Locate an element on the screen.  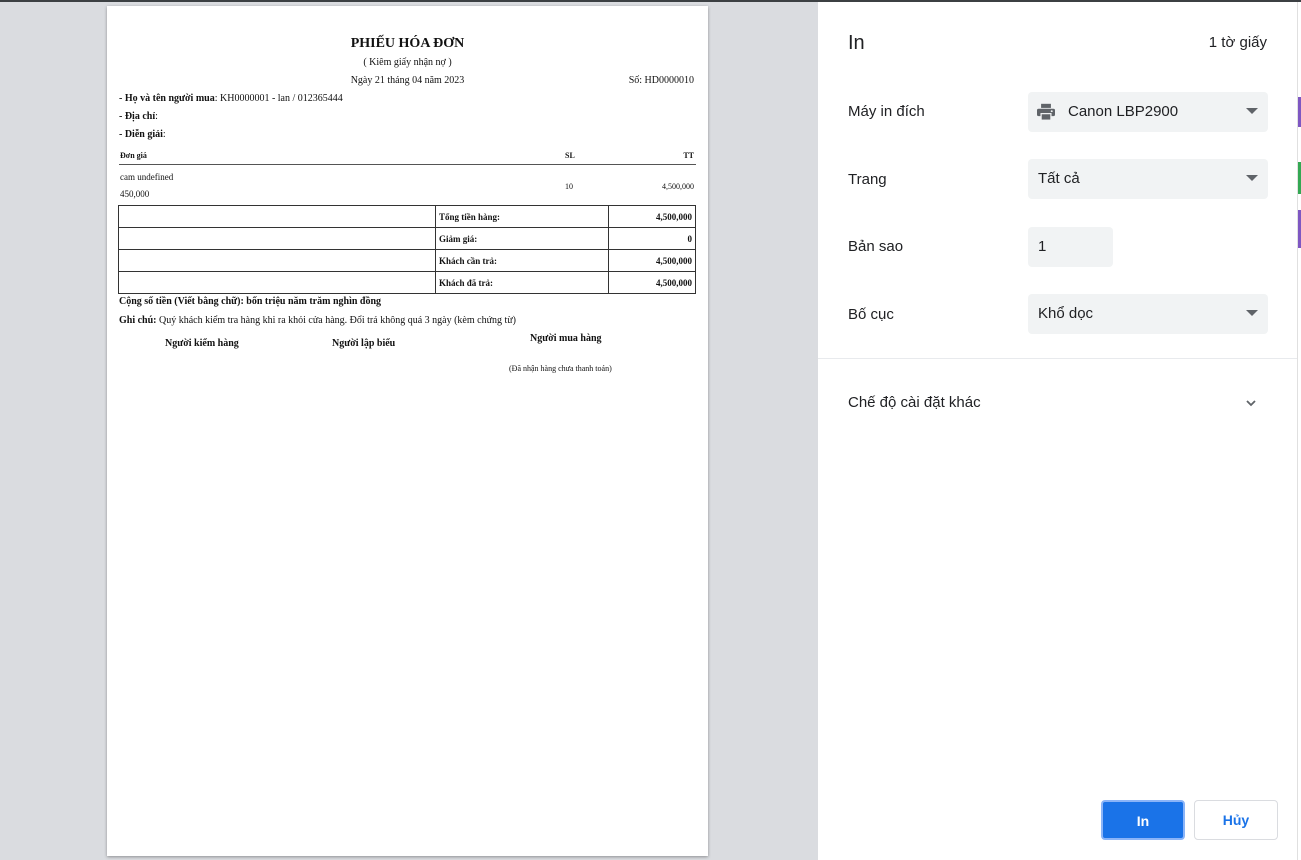
sheet-count: 1 tờ giấy is located at coordinates (1237, 42).